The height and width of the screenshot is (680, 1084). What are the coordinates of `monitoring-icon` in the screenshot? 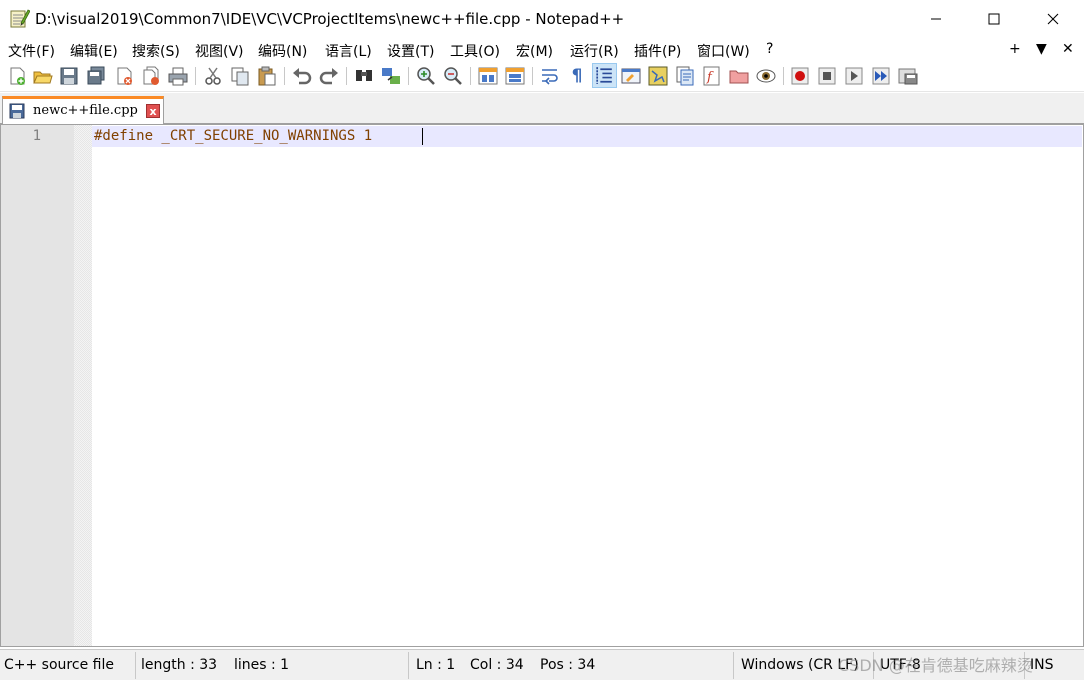 It's located at (766, 76).